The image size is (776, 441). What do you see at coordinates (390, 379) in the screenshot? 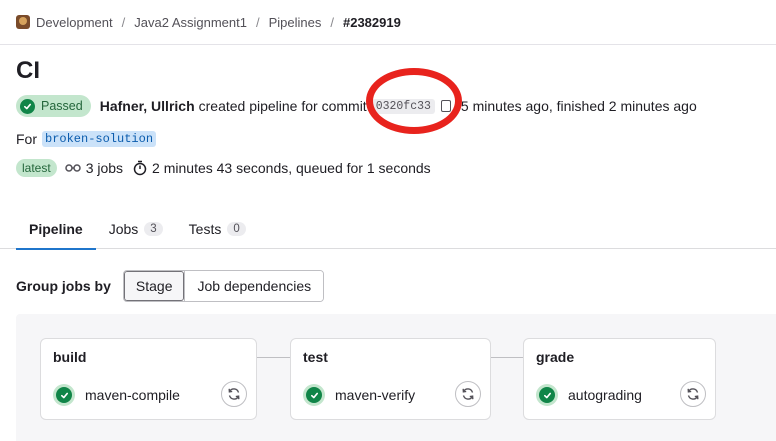
I see `stage-test: test maven-verify` at bounding box center [390, 379].